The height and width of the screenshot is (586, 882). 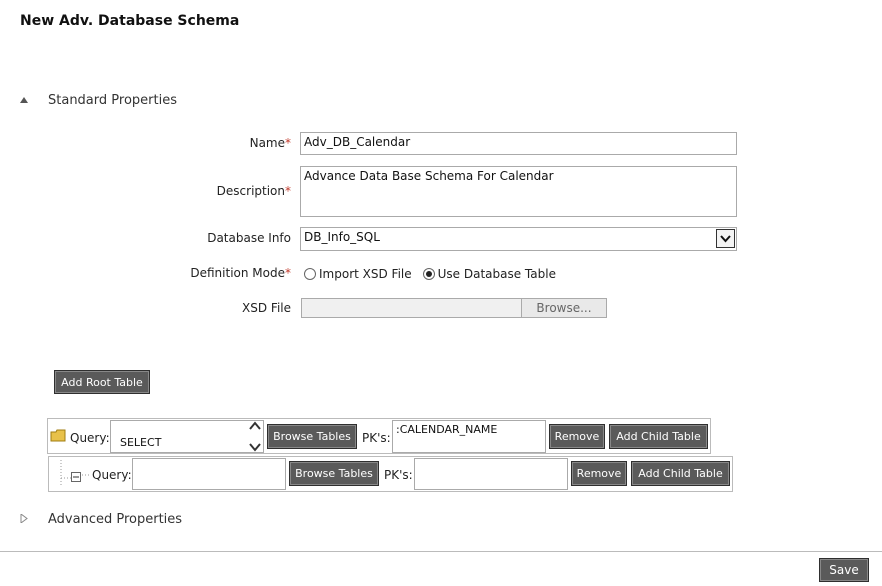 I want to click on name-field-value: Adv_DB_Calendar, so click(x=357, y=142).